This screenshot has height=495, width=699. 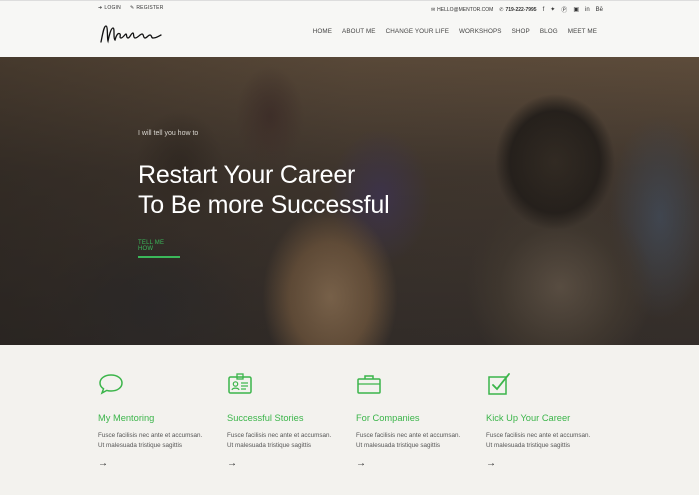 I want to click on hero-pretitle: I will tell you how to, so click(x=168, y=133).